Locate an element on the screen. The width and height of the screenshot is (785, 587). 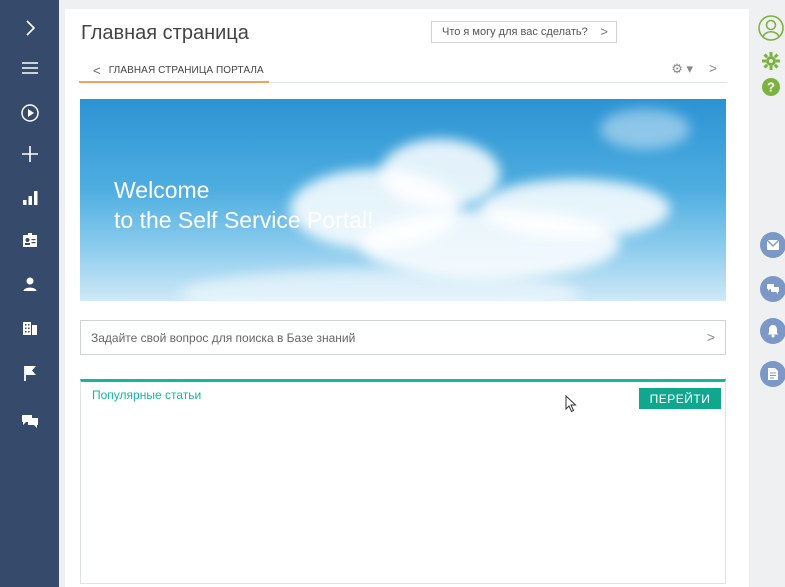
play-icon is located at coordinates (29, 113).